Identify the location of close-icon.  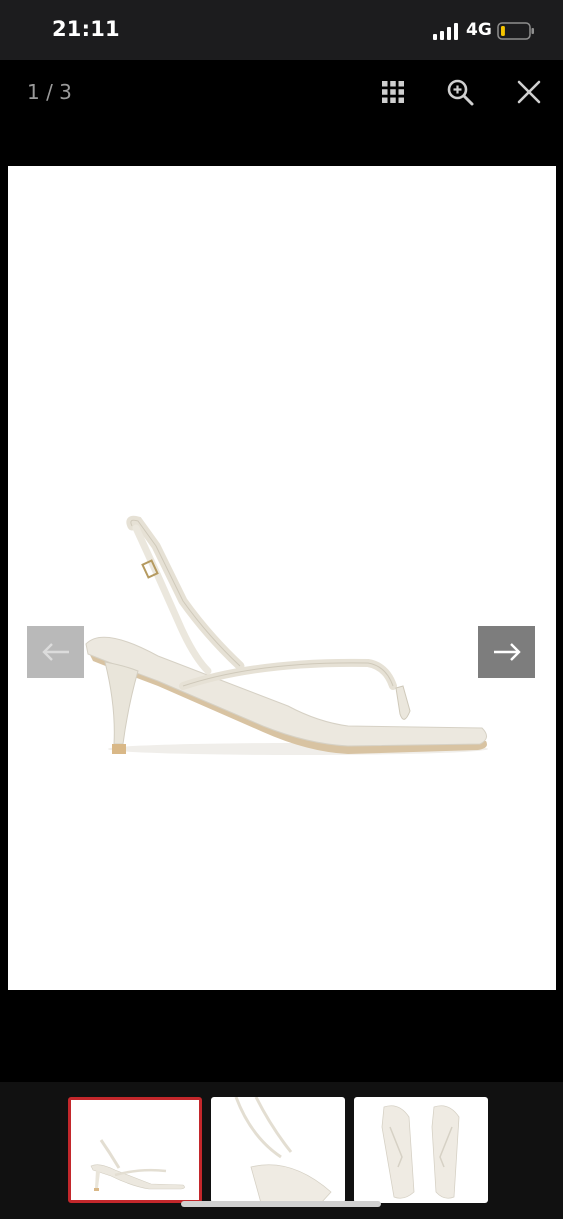
(529, 92).